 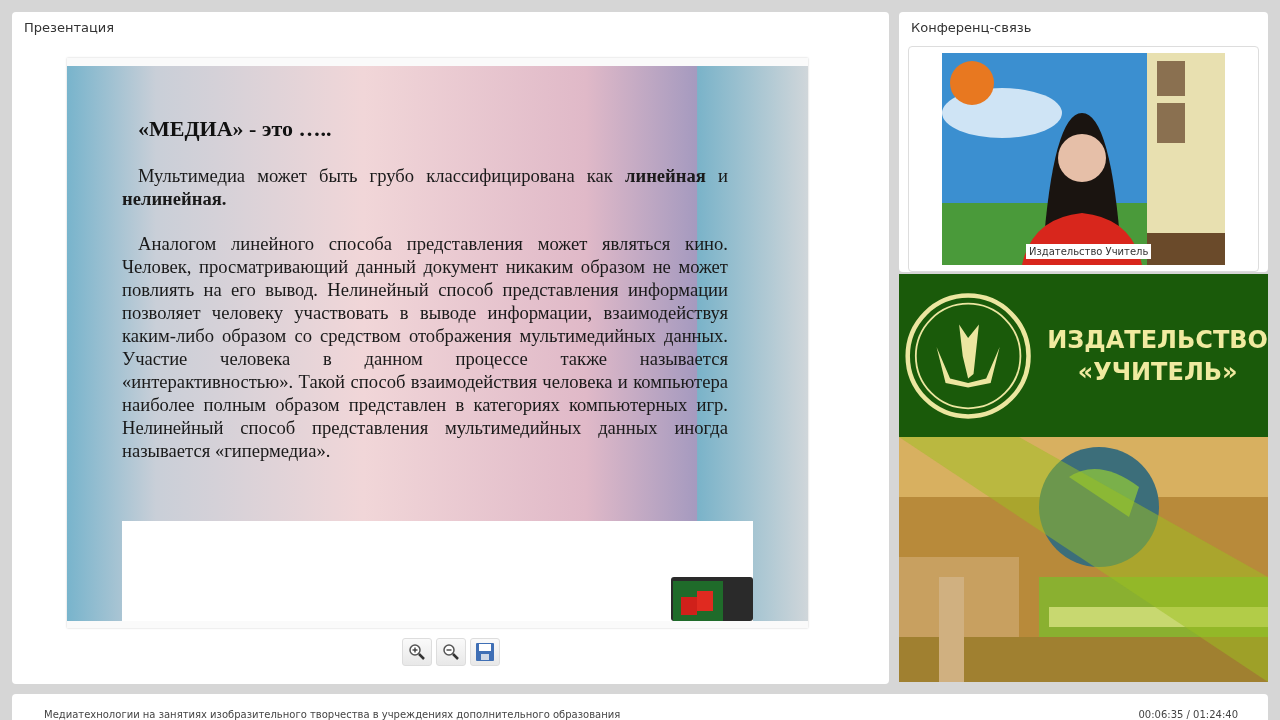 What do you see at coordinates (1157, 372) in the screenshot?
I see `banner-title: «УЧИТЕЛЬ»` at bounding box center [1157, 372].